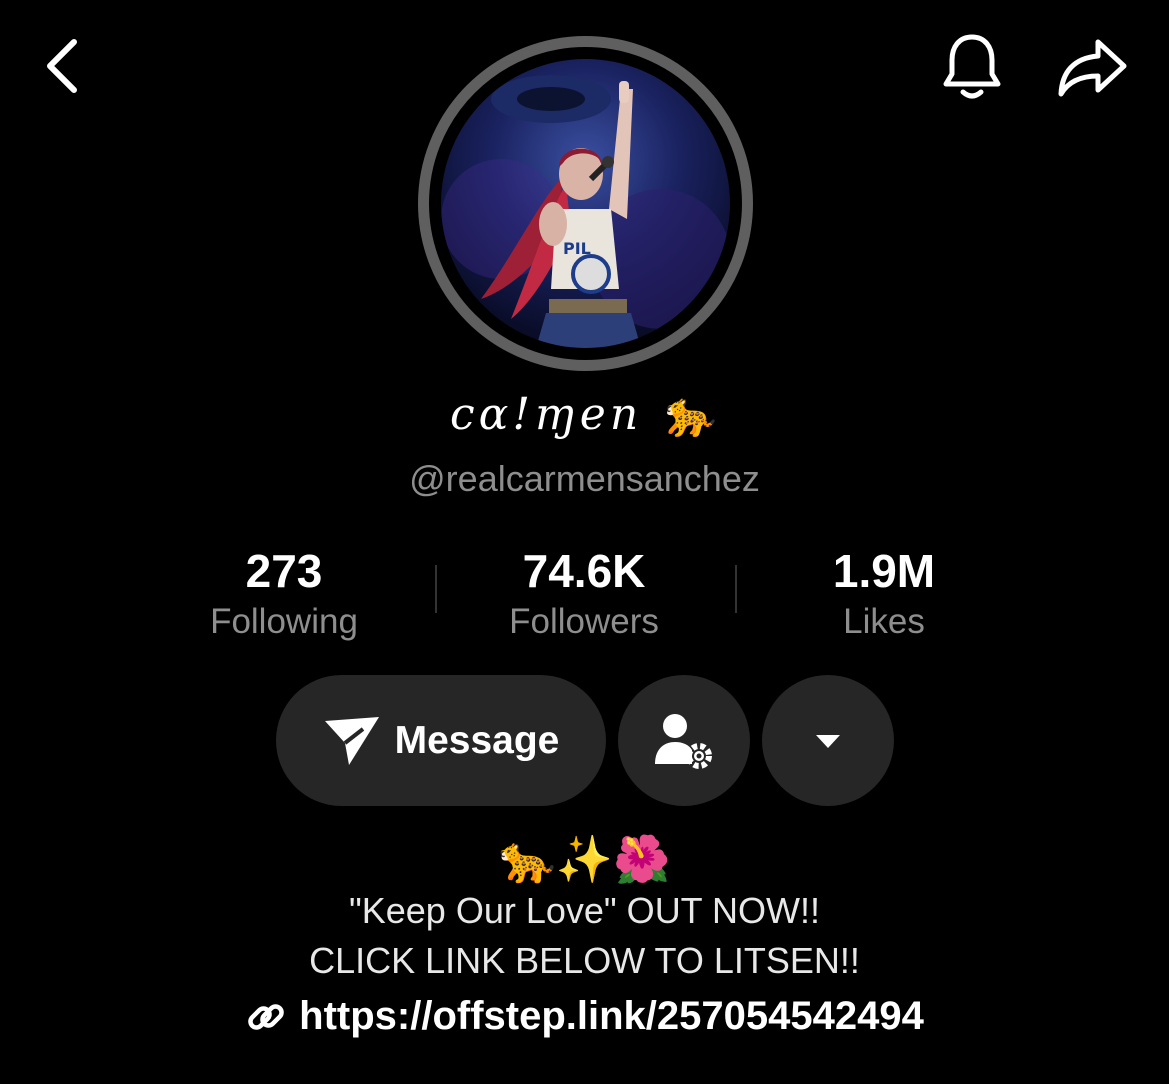  Describe the element at coordinates (584, 960) in the screenshot. I see `bio-line-2: CLICK LINK BELOW TO LITSEN!!` at that location.